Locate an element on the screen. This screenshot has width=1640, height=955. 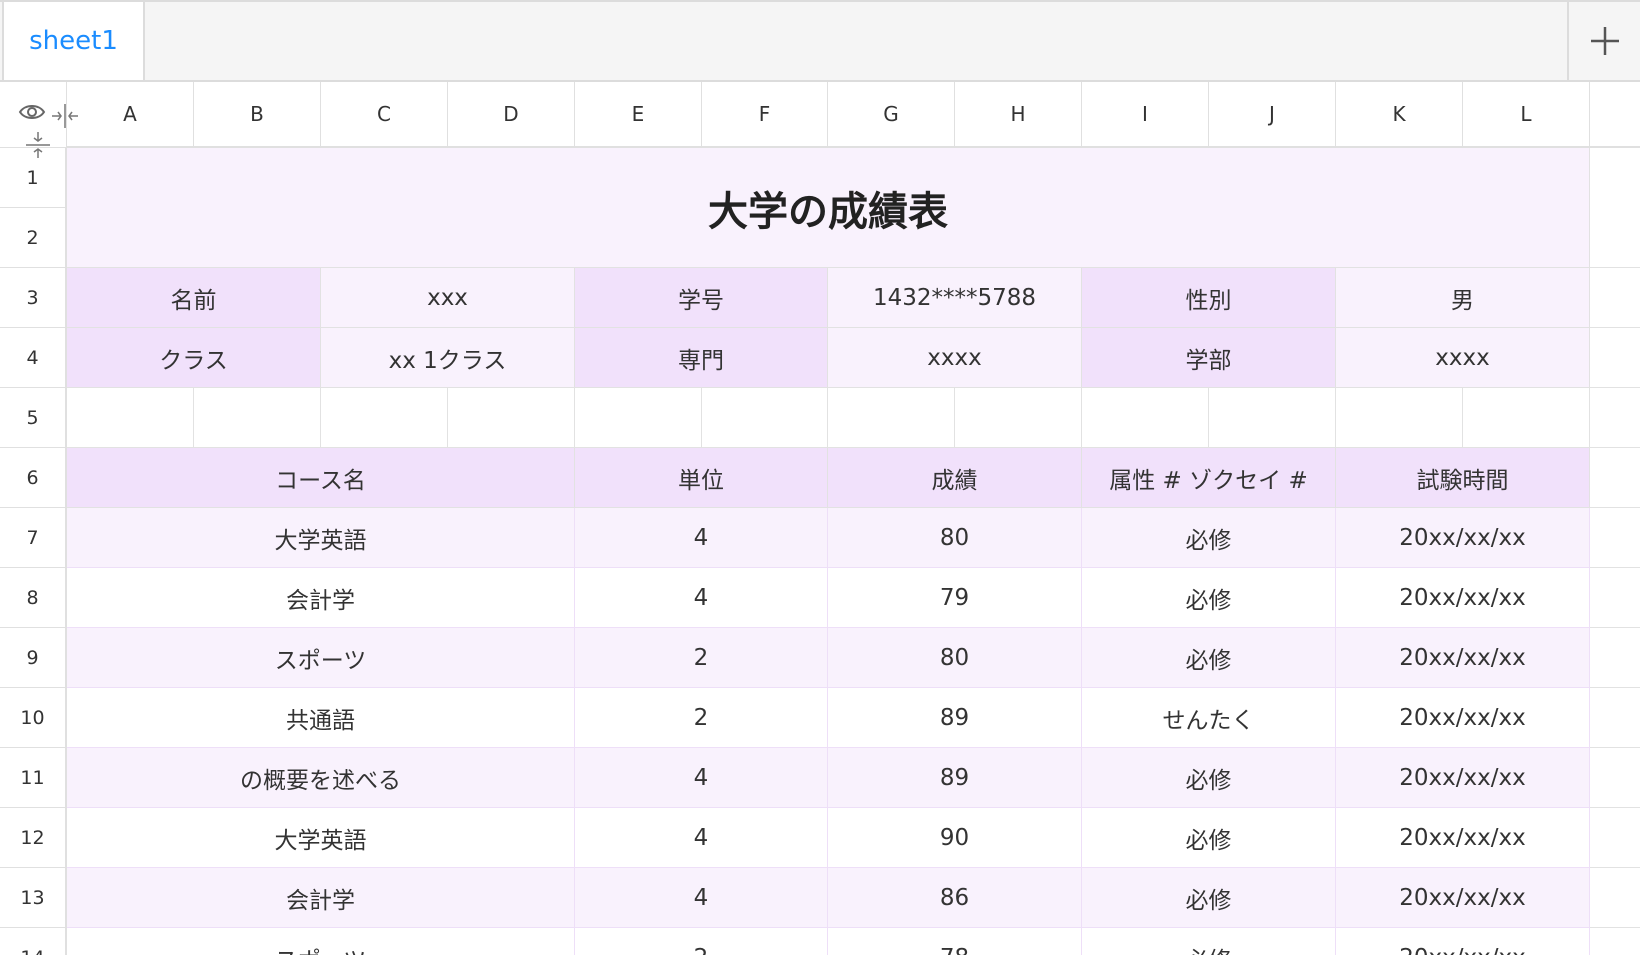
table-row-8-course: スポーツ is located at coordinates (321, 941).